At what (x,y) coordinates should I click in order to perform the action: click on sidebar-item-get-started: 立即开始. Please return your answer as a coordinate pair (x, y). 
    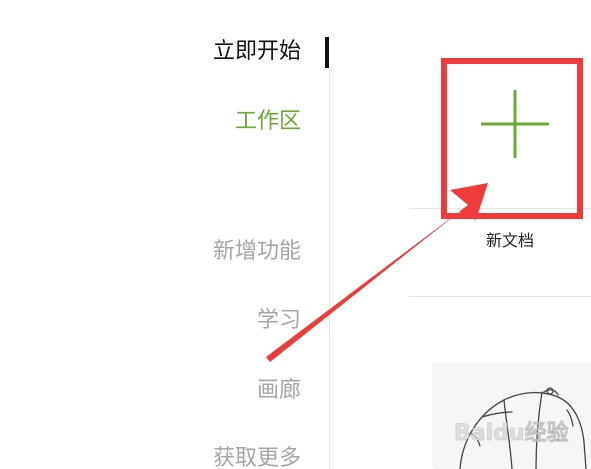
    Looking at the image, I should click on (257, 52).